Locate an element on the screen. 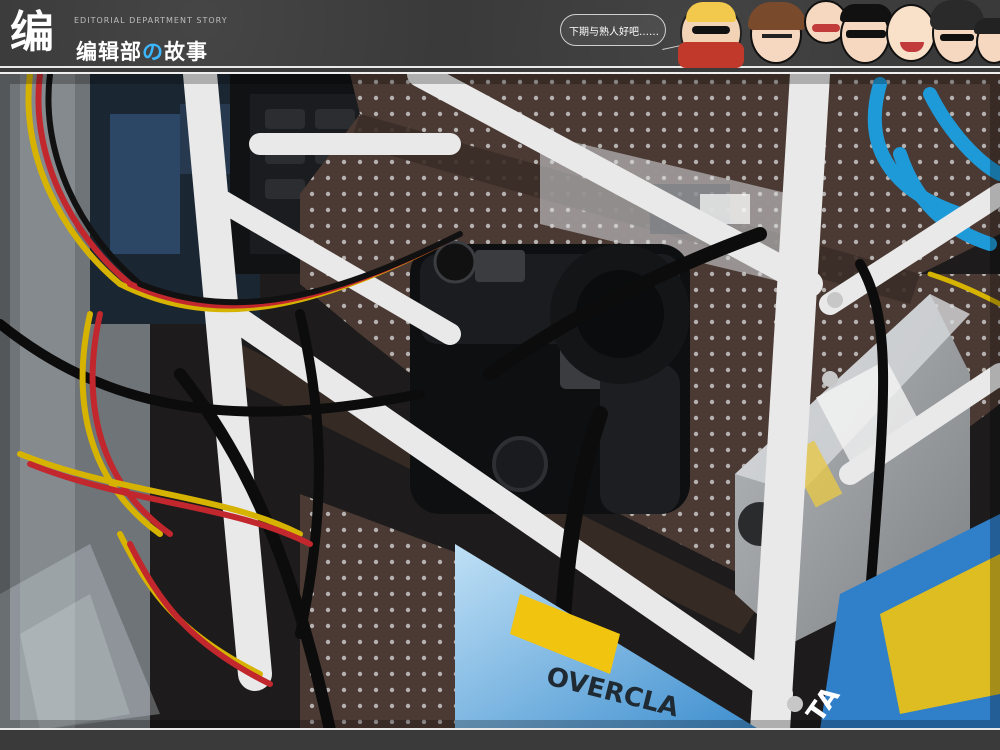 This screenshot has width=1000, height=750. logo-mark: 编 is located at coordinates (32, 32).